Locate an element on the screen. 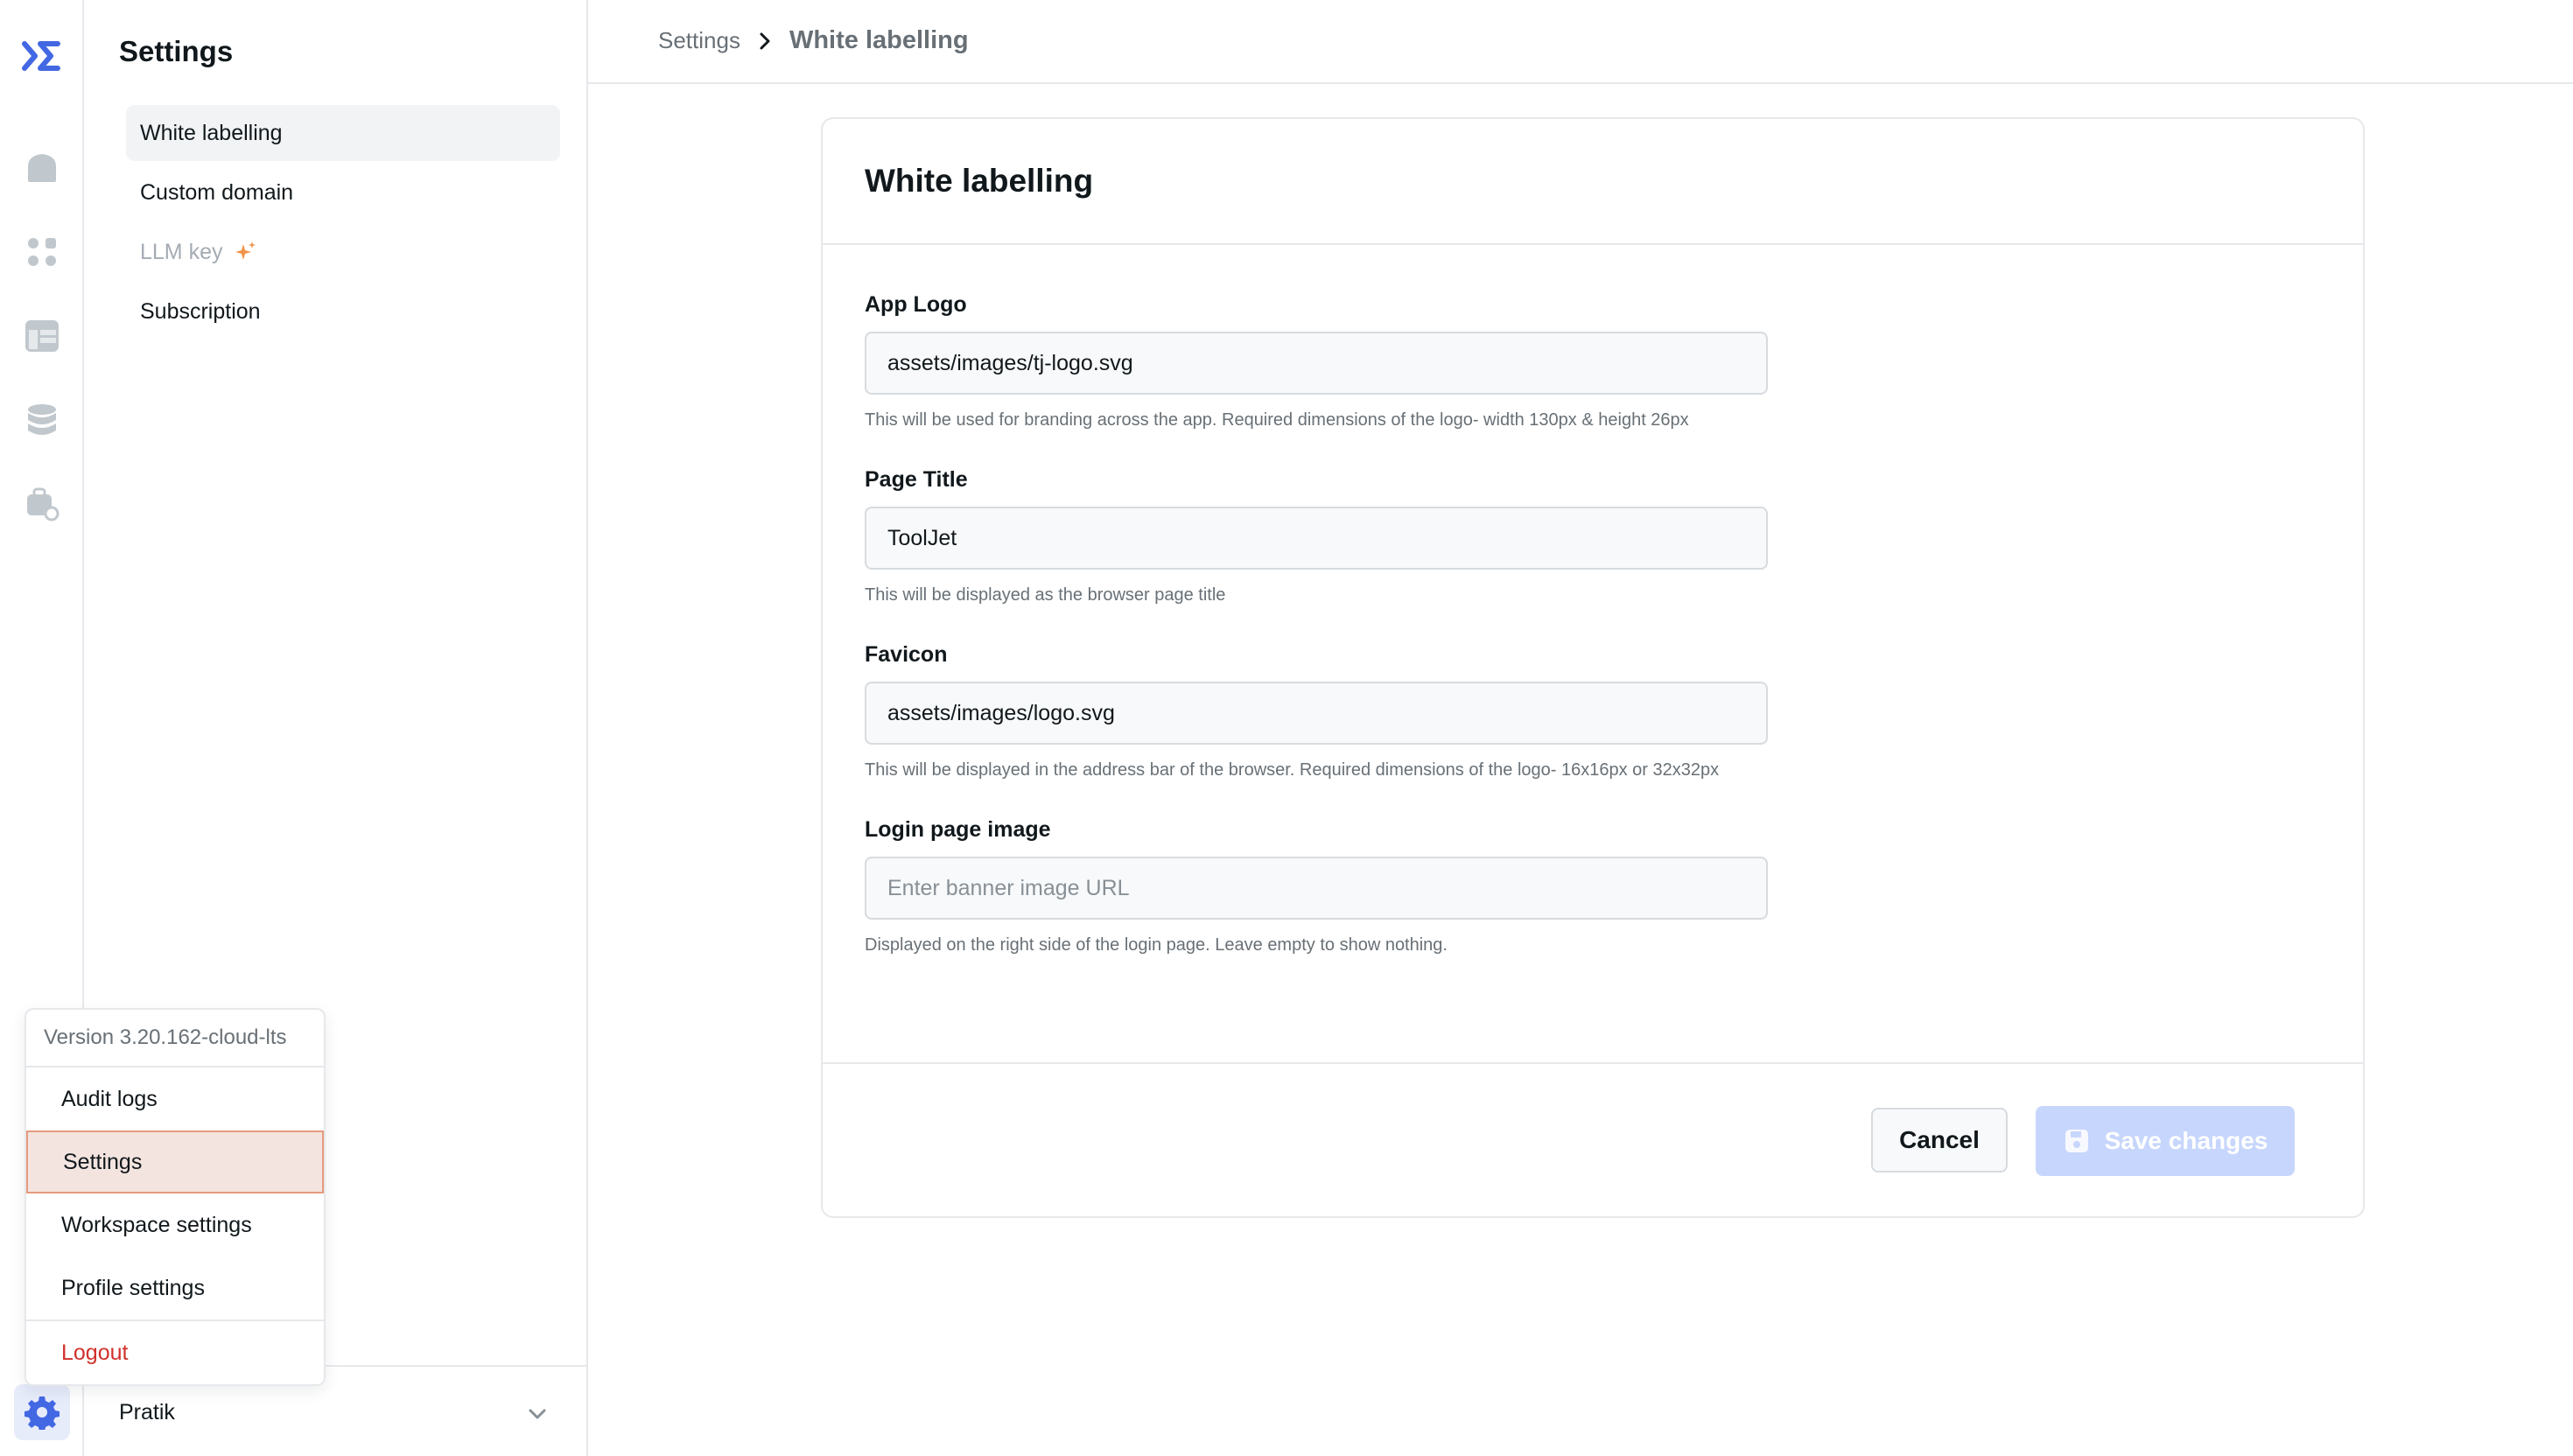  page-title-input: ToolJet is located at coordinates (1316, 538).